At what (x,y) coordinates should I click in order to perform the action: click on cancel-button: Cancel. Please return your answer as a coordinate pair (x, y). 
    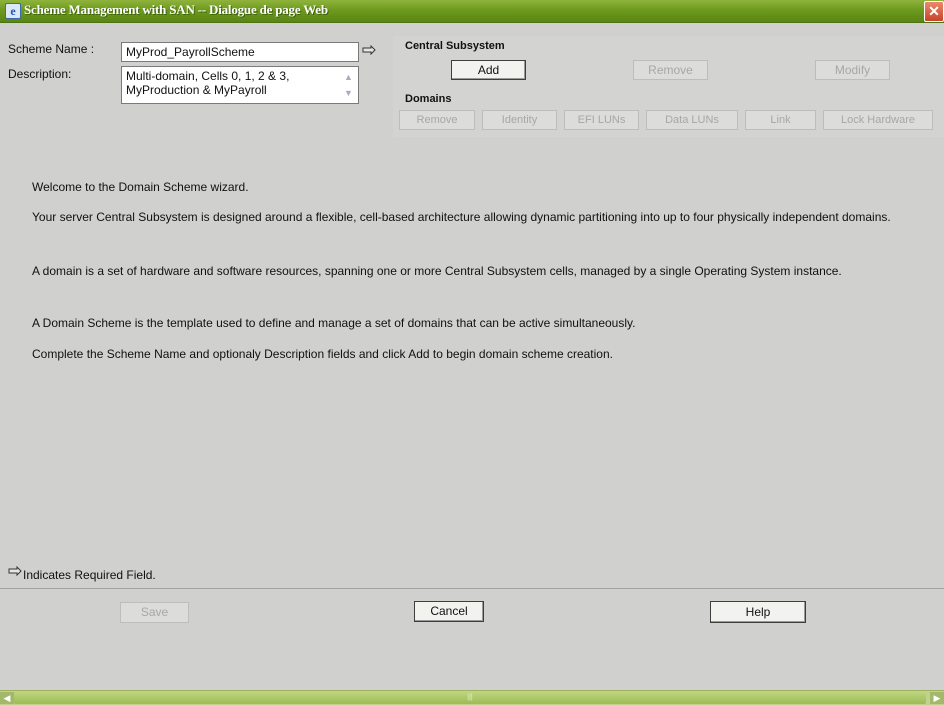
    Looking at the image, I should click on (449, 611).